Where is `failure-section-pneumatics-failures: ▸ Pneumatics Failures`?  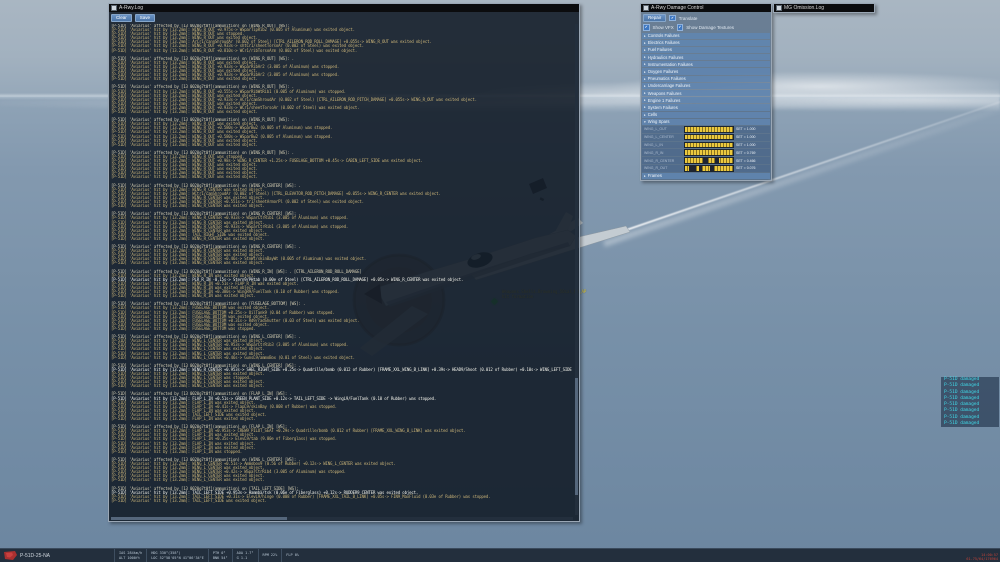
failure-section-pneumatics-failures: ▸ Pneumatics Failures is located at coordinates (706, 78).